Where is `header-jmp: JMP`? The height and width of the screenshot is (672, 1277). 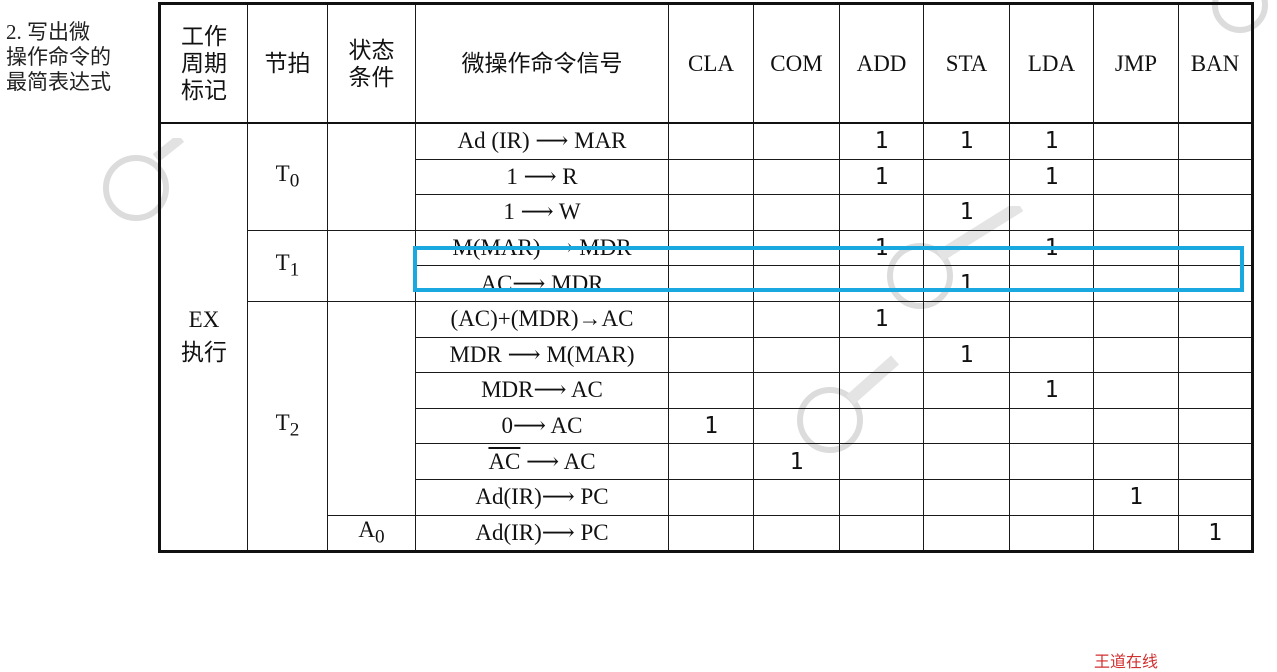
header-jmp: JMP is located at coordinates (1136, 63).